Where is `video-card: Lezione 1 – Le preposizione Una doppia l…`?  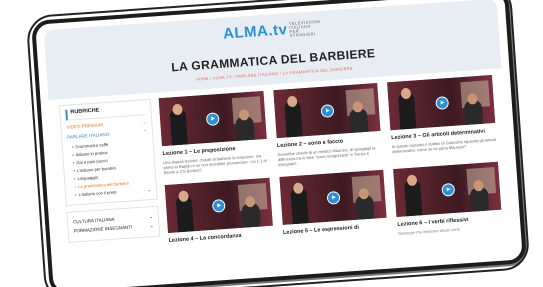 video-card: Lezione 1 – Le preposizione Una doppia l… is located at coordinates (213, 133).